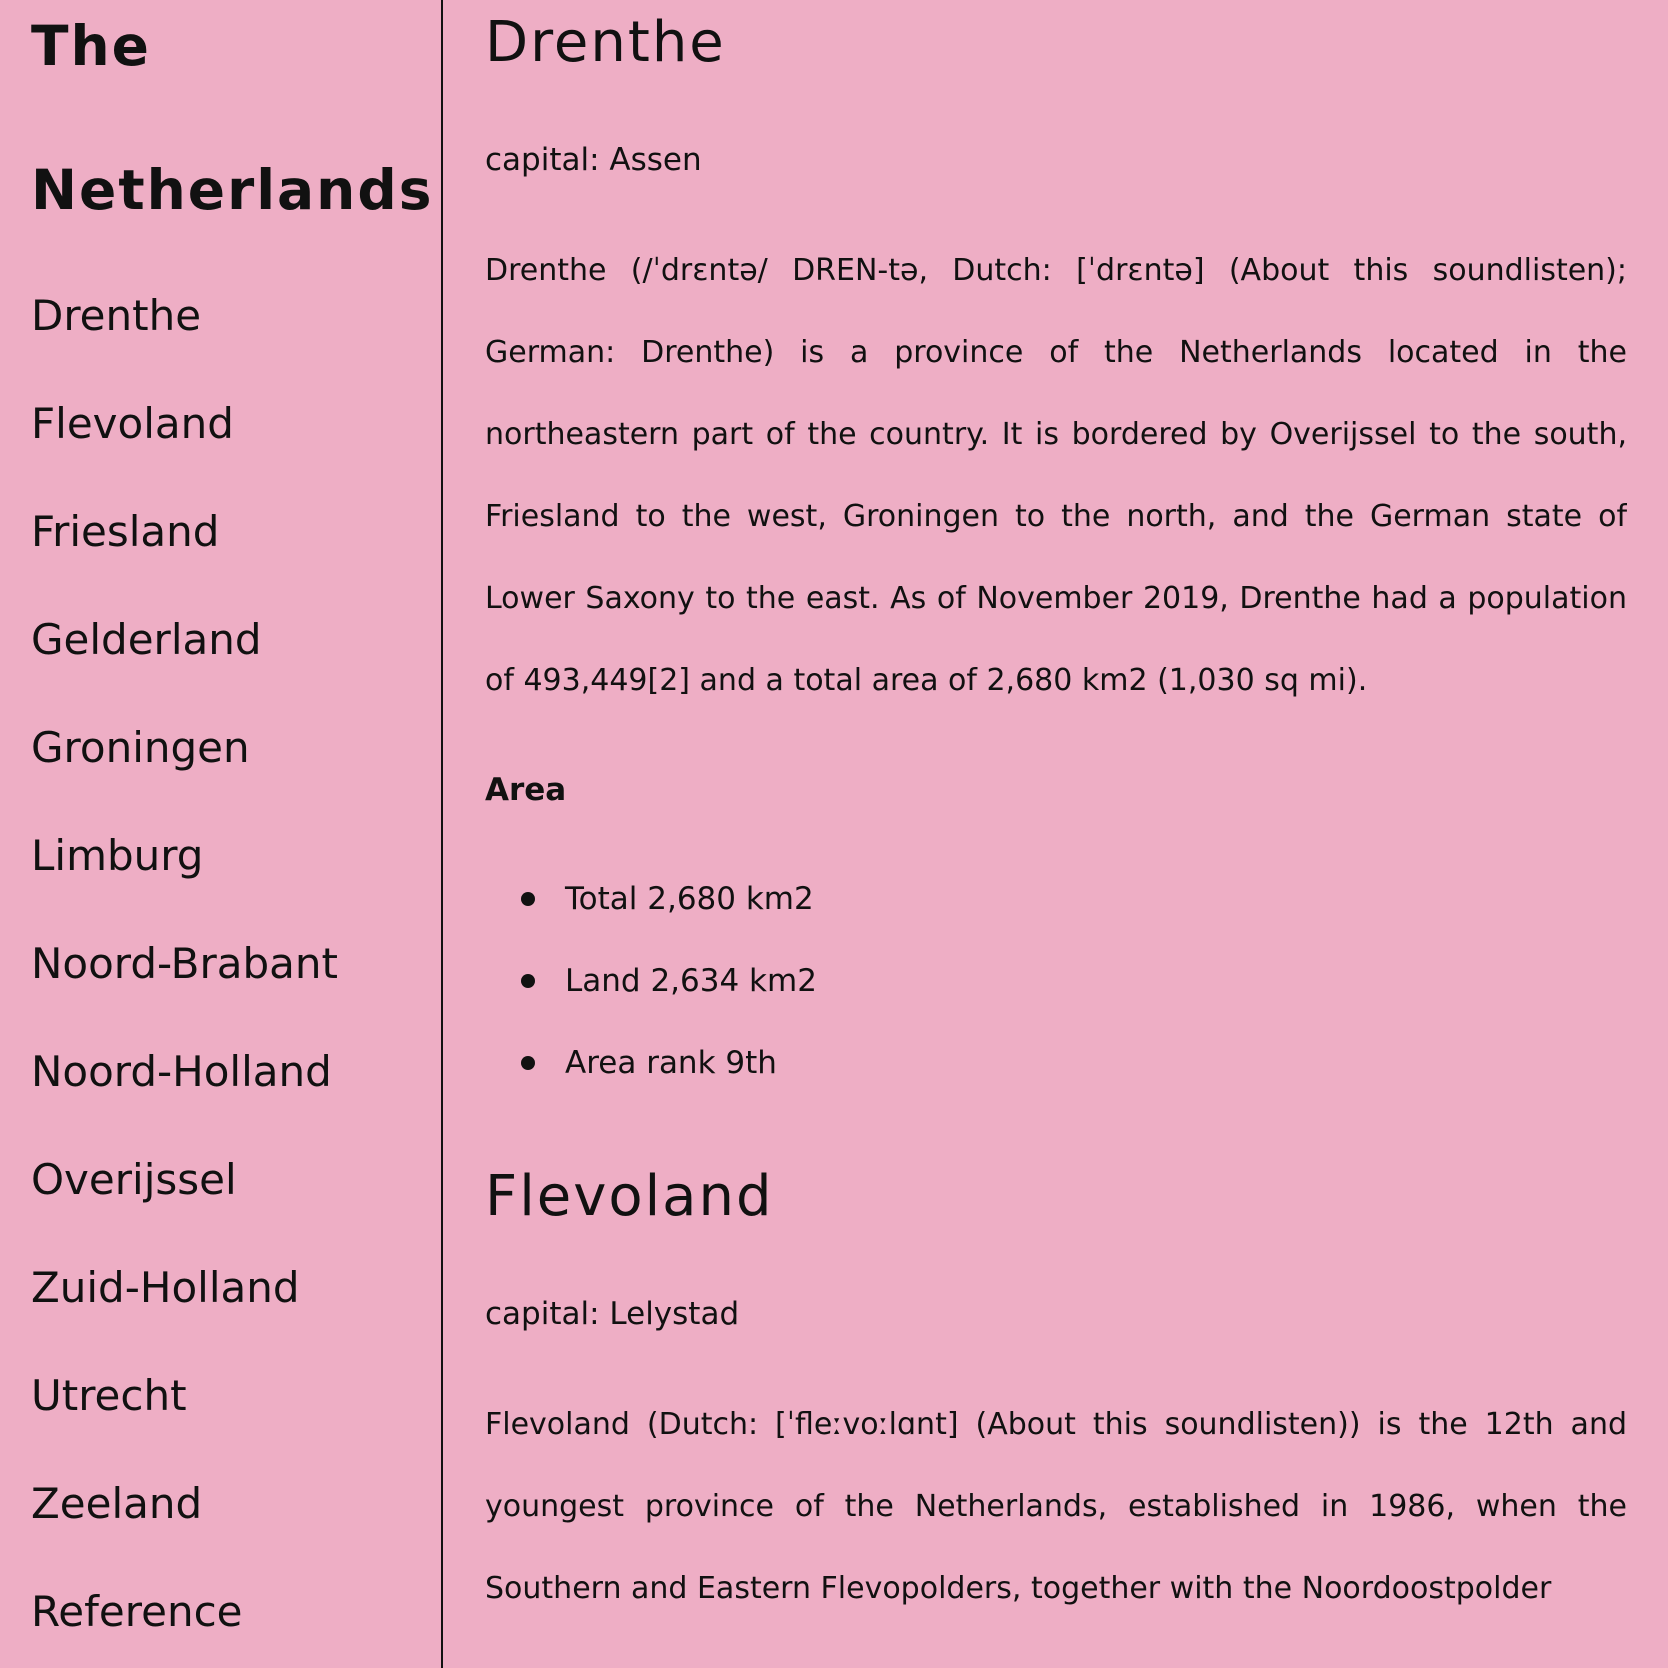 The image size is (1668, 1668). Describe the element at coordinates (1056, 899) in the screenshot. I see `list-item: Total 2,680 km2` at that location.